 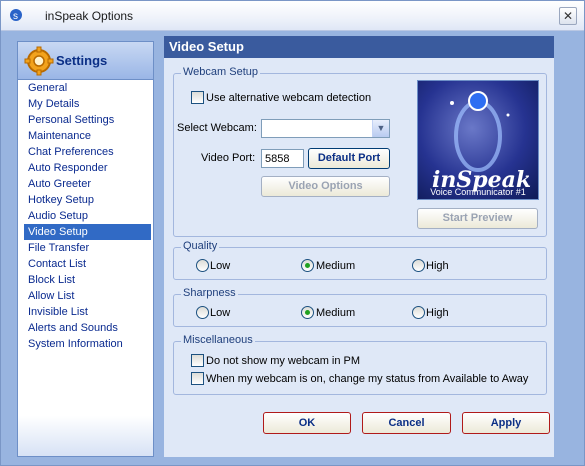 What do you see at coordinates (292, 16) in the screenshot?
I see `title-bar: s inSpeak Options ✕` at bounding box center [292, 16].